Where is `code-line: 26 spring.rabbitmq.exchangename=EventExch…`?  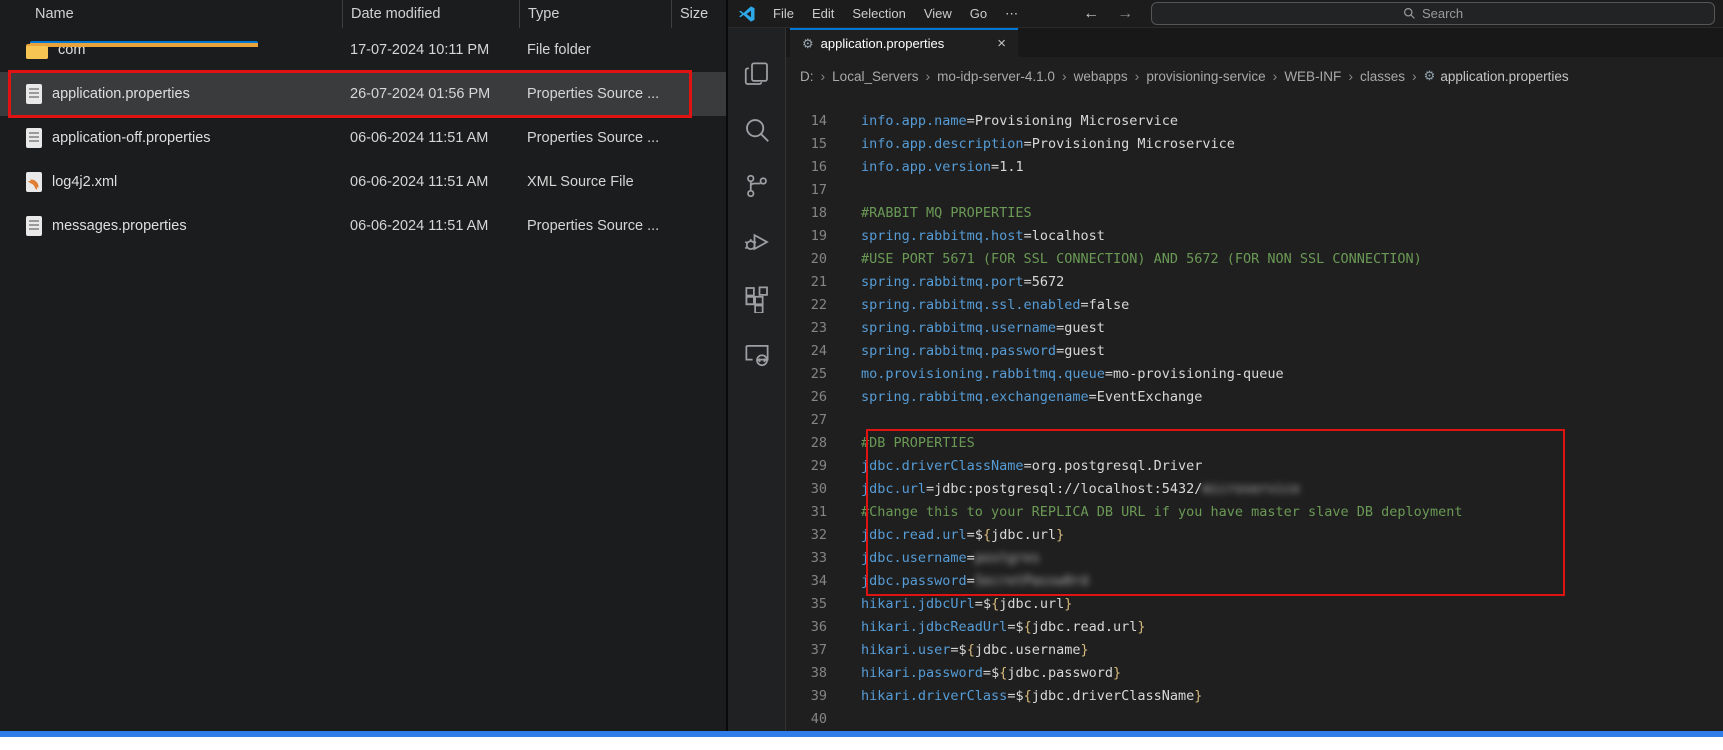
code-line: 26 spring.rabbitmq.exchangename=EventExch… is located at coordinates (1254, 397).